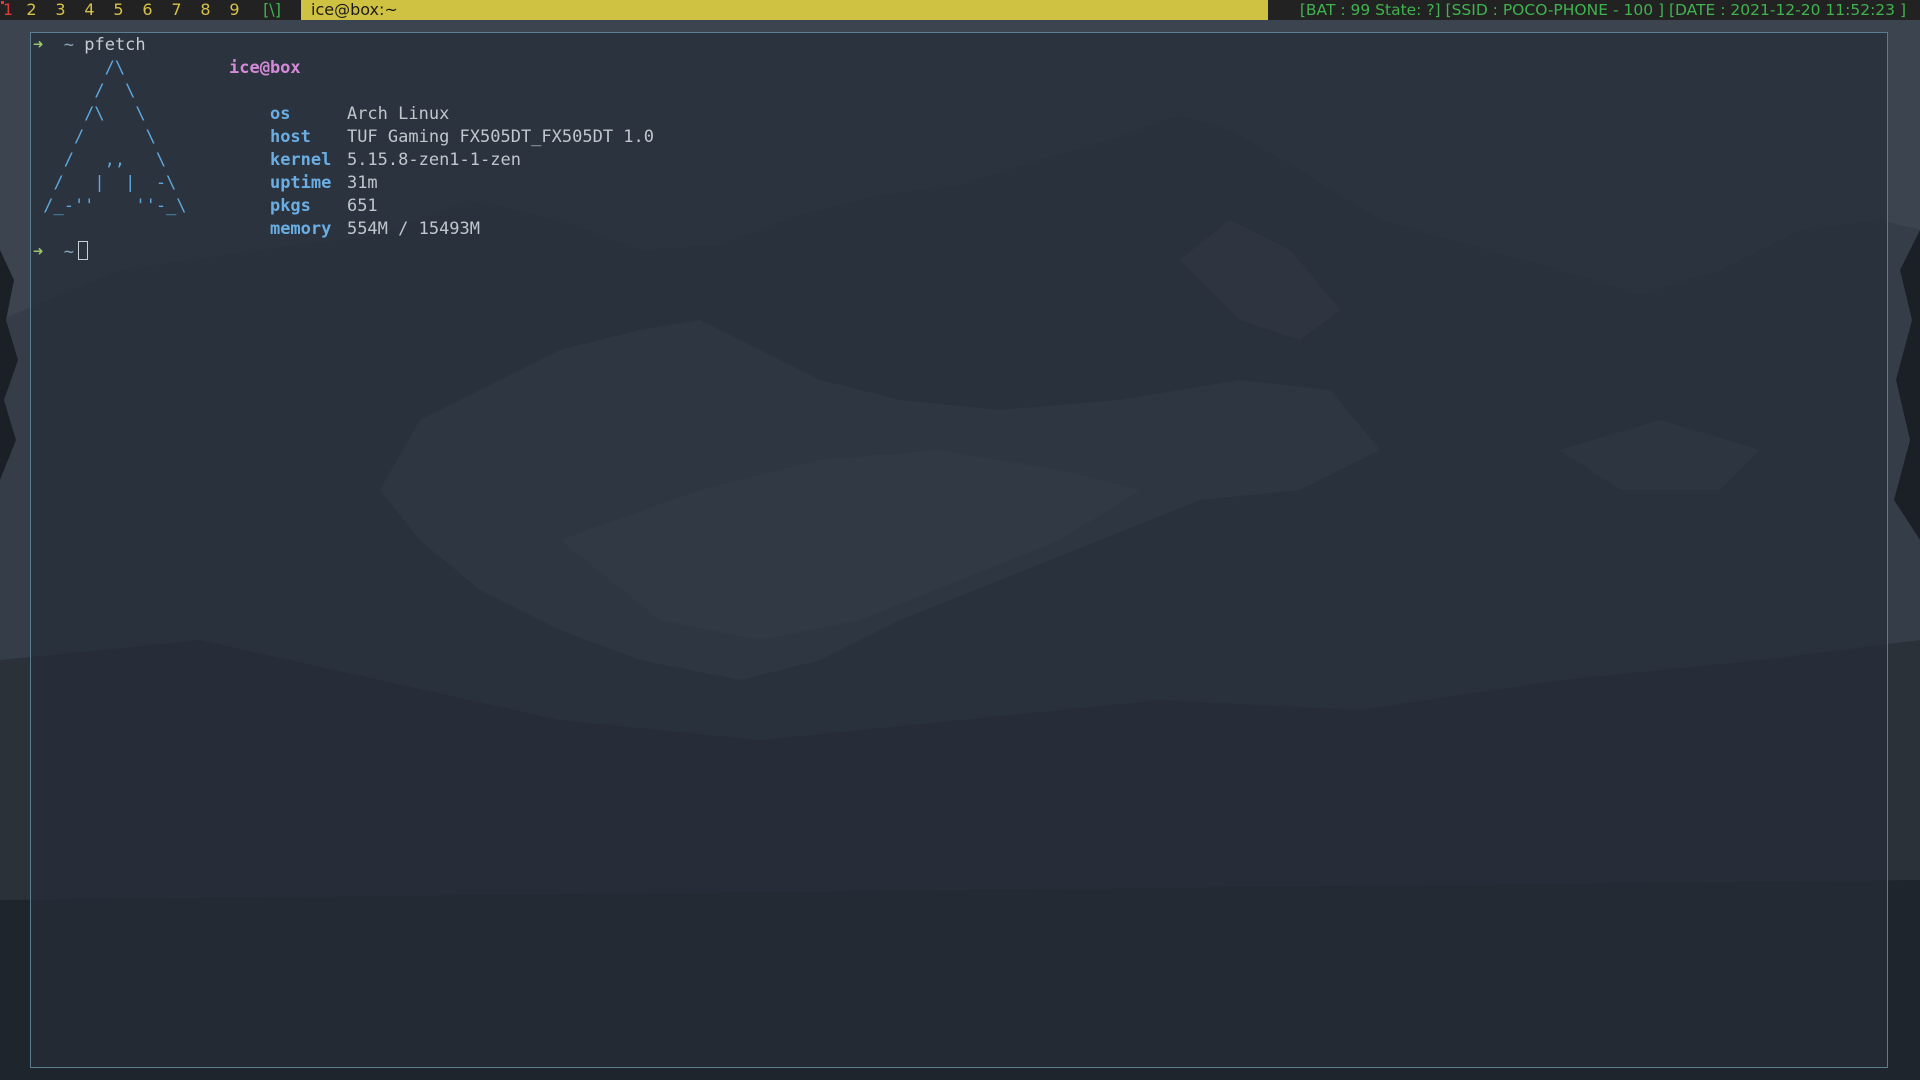 This screenshot has width=1920, height=1080. I want to click on workspace-tag-3: 3, so click(60, 10).